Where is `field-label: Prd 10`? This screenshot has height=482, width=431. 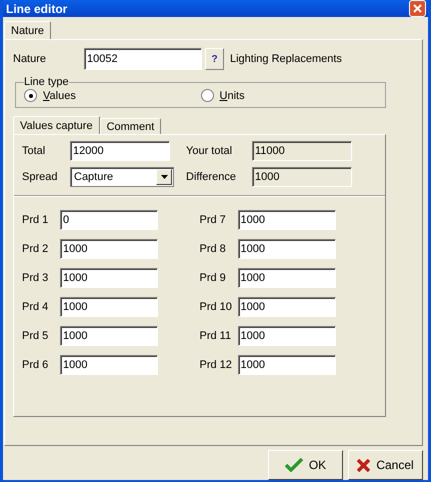
field-label: Prd 10 is located at coordinates (216, 306).